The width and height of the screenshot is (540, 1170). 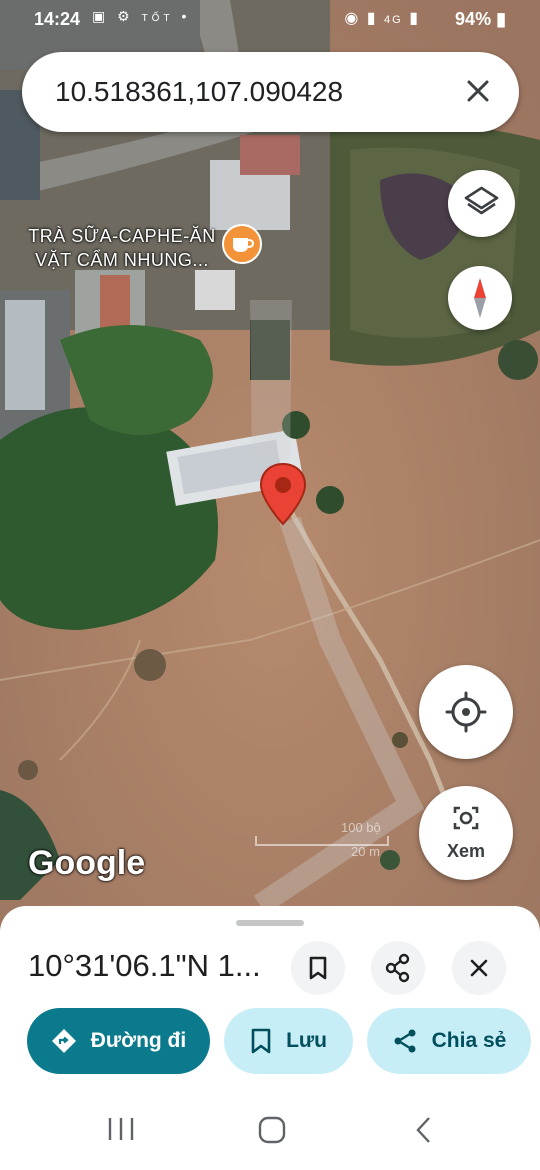 I want to click on back-icon, so click(x=424, y=1130).